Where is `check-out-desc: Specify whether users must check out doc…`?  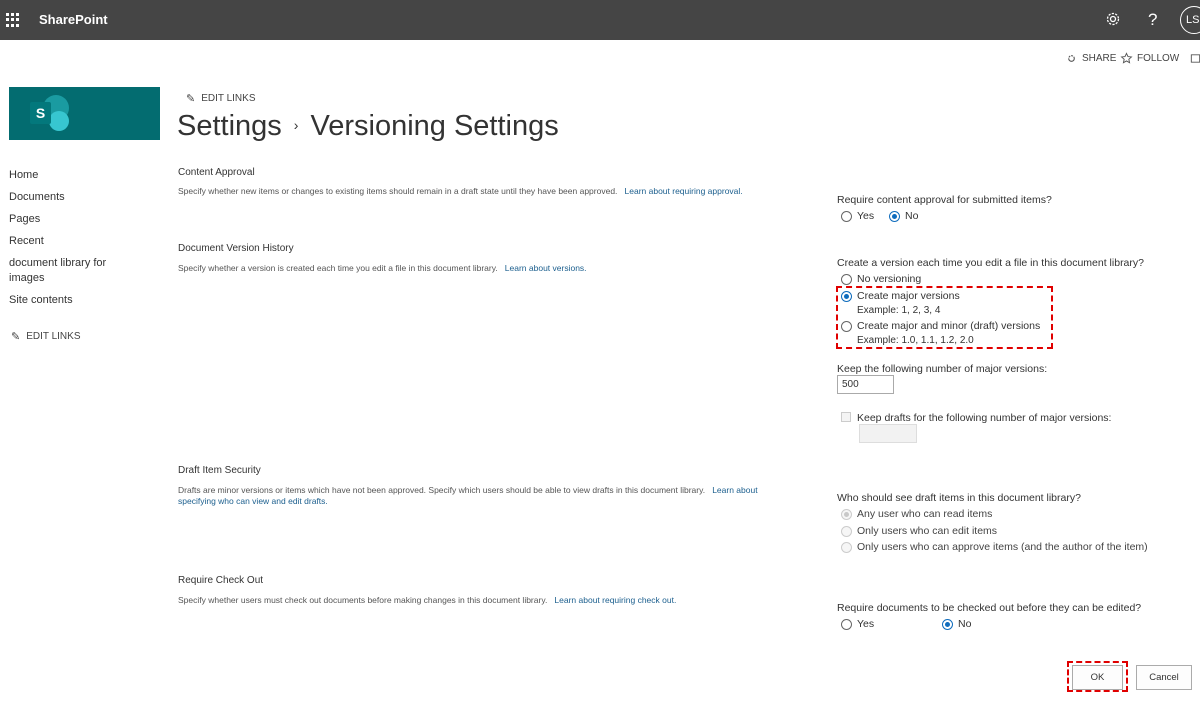
check-out-desc: Specify whether users must check out doc… is located at coordinates (483, 600).